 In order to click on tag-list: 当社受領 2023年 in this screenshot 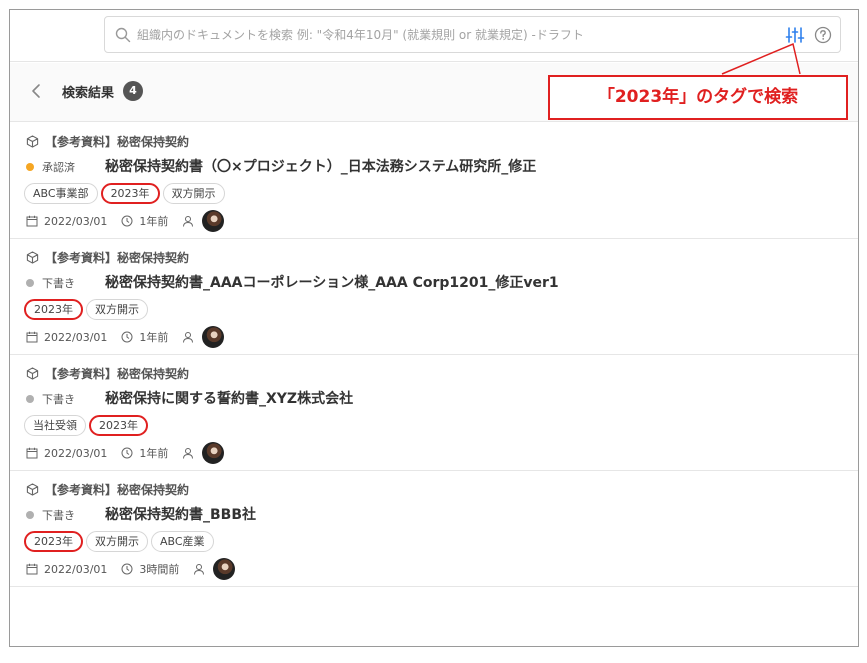, I will do `click(87, 425)`.